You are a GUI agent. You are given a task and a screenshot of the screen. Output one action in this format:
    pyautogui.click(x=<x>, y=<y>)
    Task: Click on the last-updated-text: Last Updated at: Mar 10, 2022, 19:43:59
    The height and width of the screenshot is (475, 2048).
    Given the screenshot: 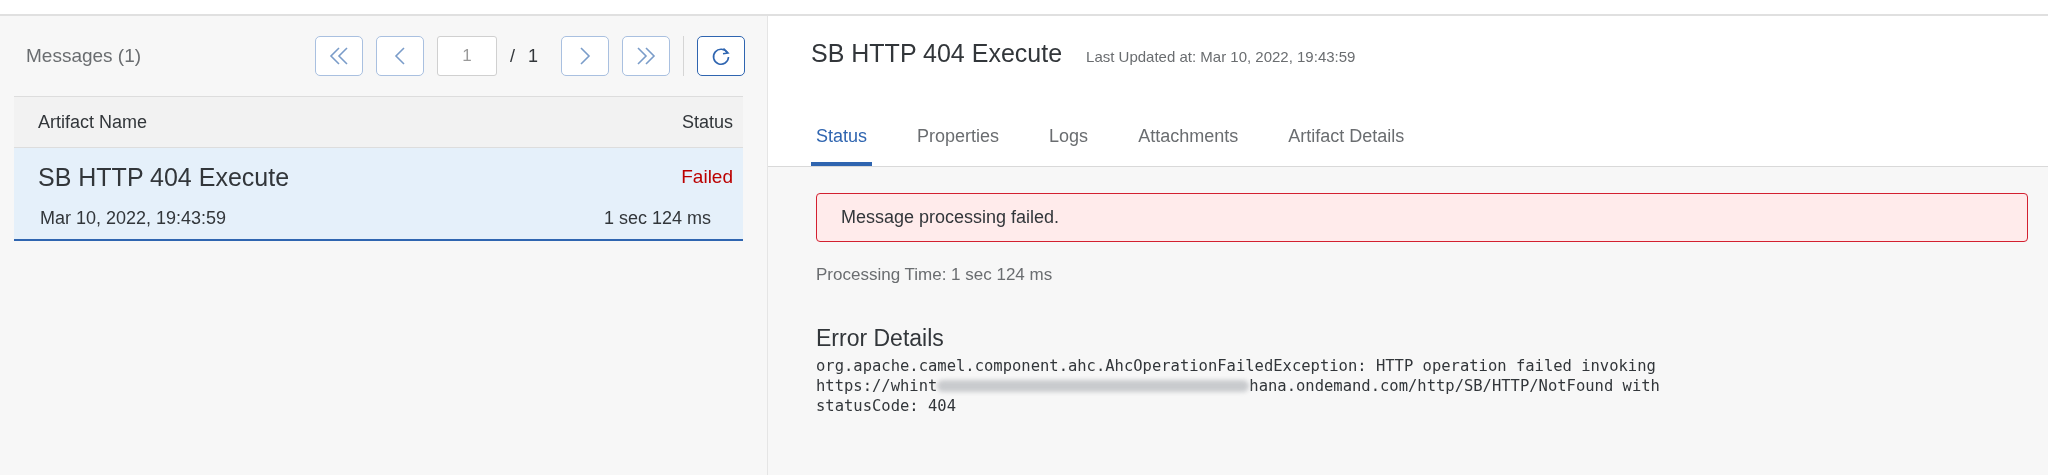 What is the action you would take?
    pyautogui.click(x=1221, y=56)
    